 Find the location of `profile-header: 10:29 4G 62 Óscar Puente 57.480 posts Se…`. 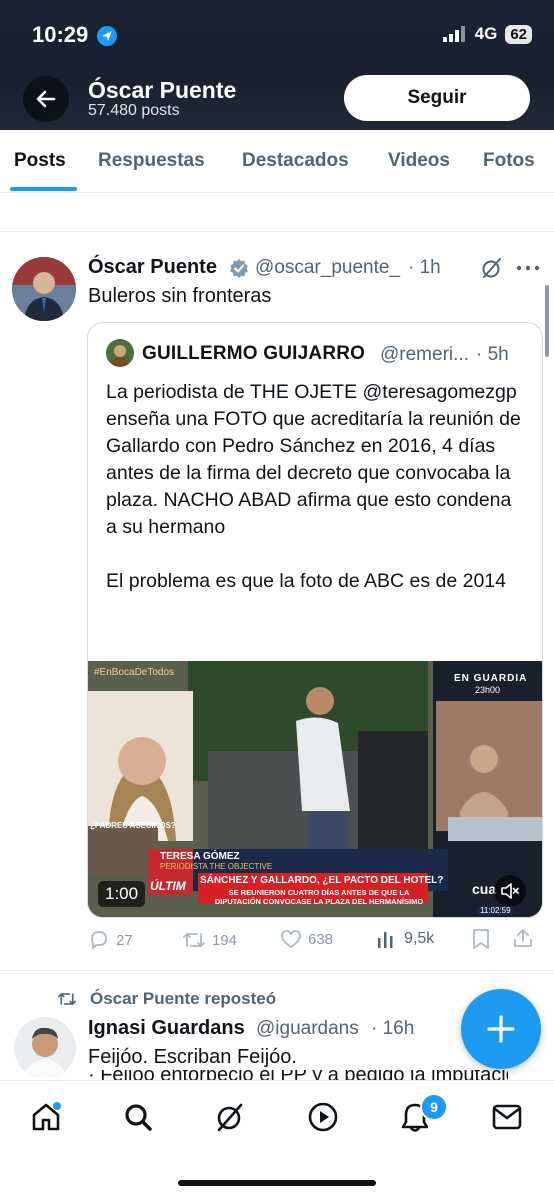

profile-header: 10:29 4G 62 Óscar Puente 57.480 posts Se… is located at coordinates (277, 65).